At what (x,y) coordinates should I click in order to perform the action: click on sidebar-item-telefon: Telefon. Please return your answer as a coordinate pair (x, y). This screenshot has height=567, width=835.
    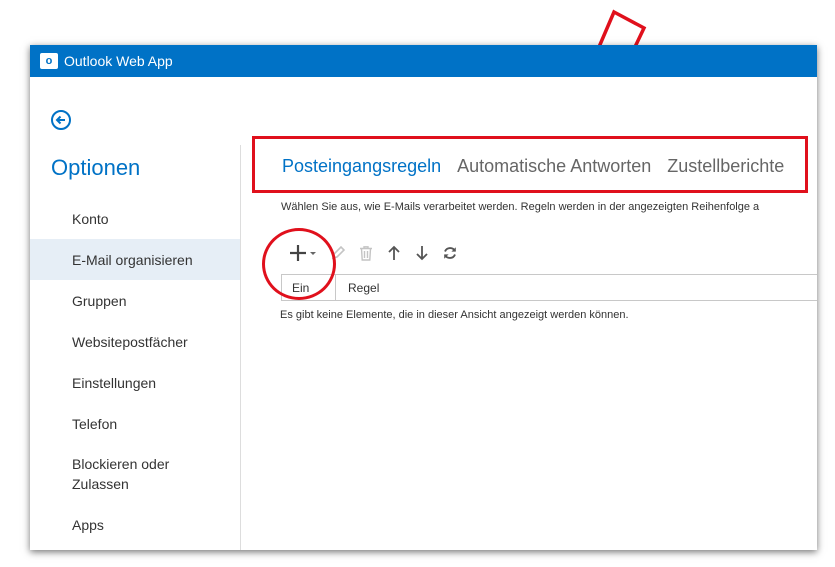
    Looking at the image, I should click on (135, 423).